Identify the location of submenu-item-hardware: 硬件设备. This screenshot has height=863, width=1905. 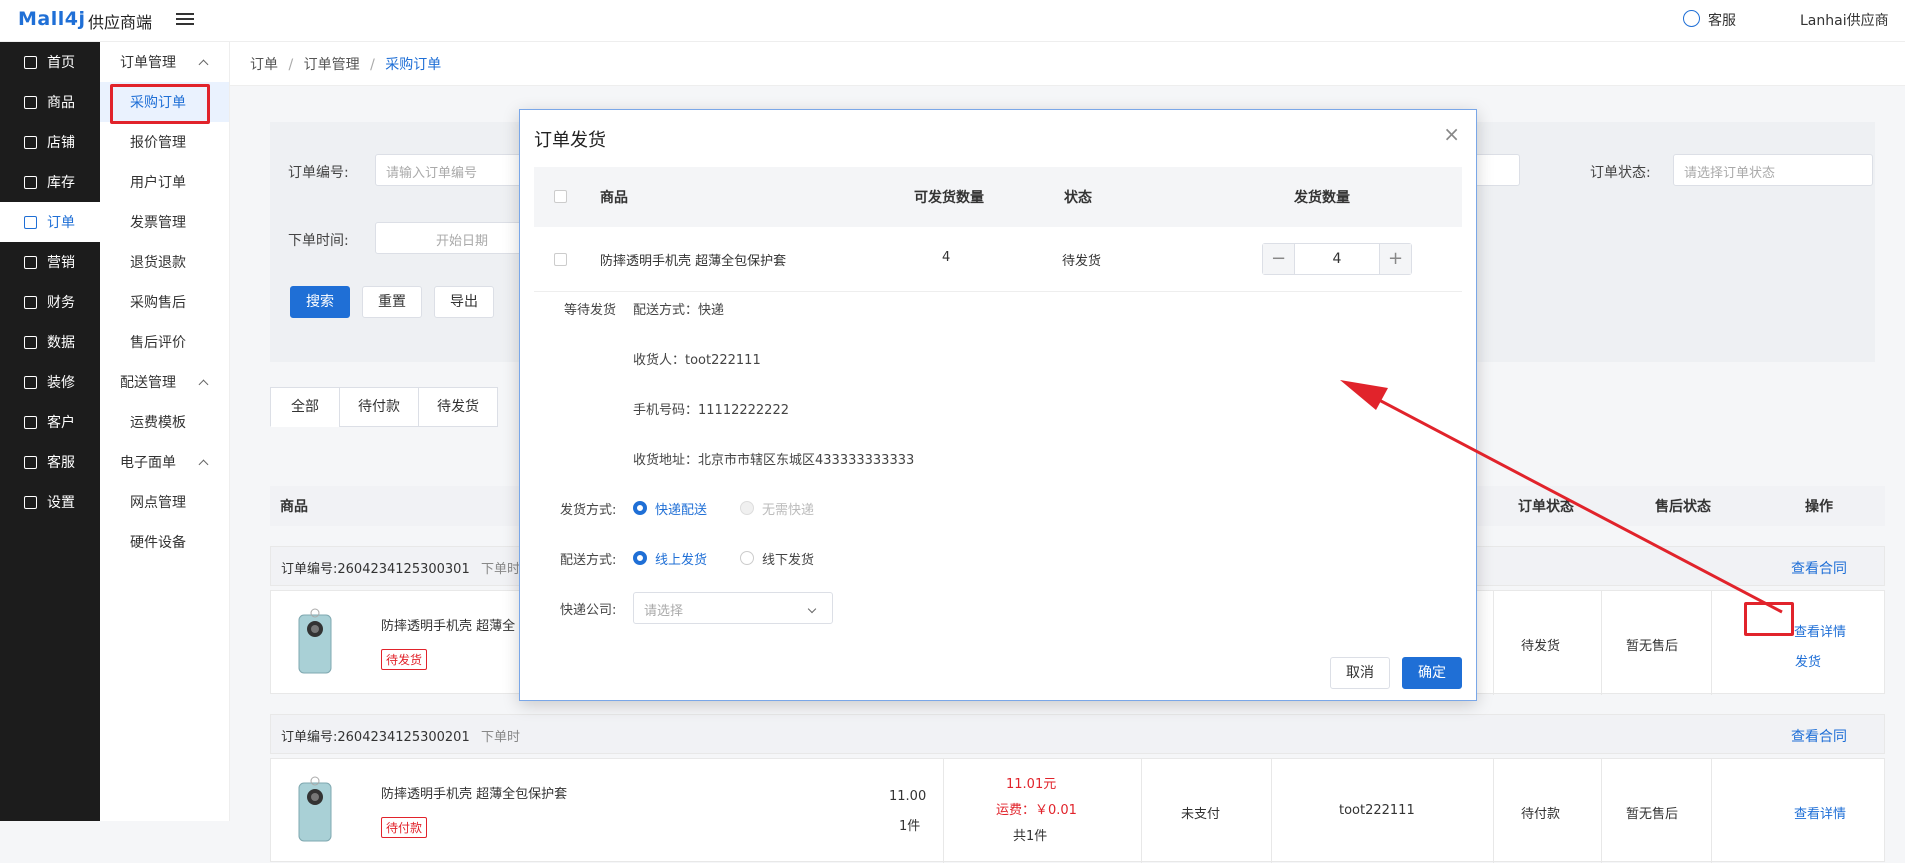
(164, 542).